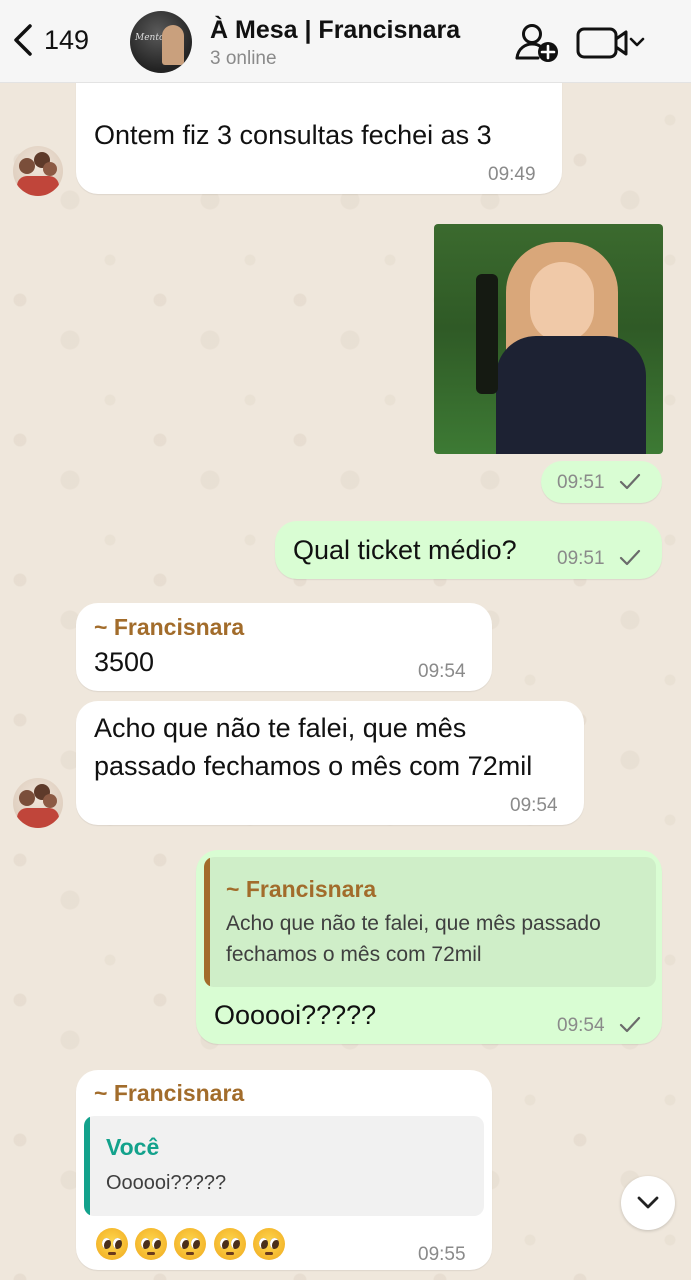  What do you see at coordinates (133, 1147) in the screenshot?
I see `quote-sender: Você` at bounding box center [133, 1147].